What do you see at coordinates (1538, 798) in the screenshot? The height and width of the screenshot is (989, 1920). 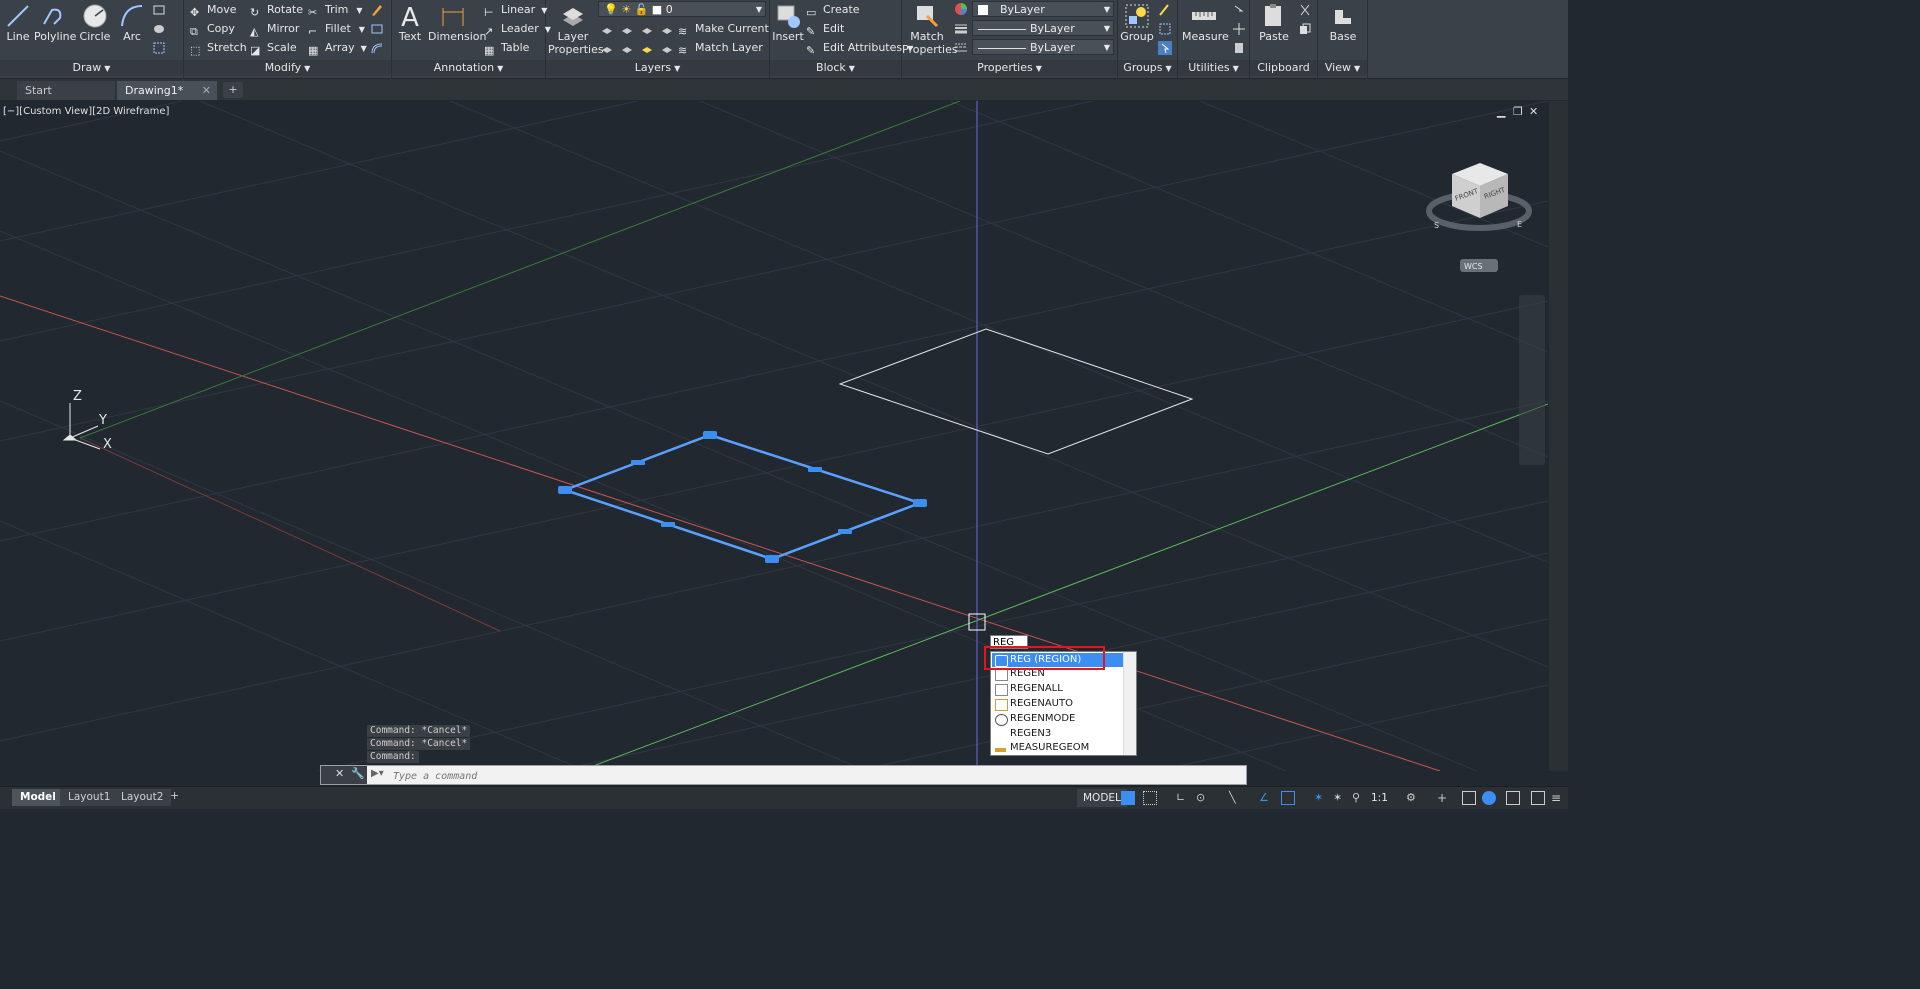 I see `fullscreen-icon` at bounding box center [1538, 798].